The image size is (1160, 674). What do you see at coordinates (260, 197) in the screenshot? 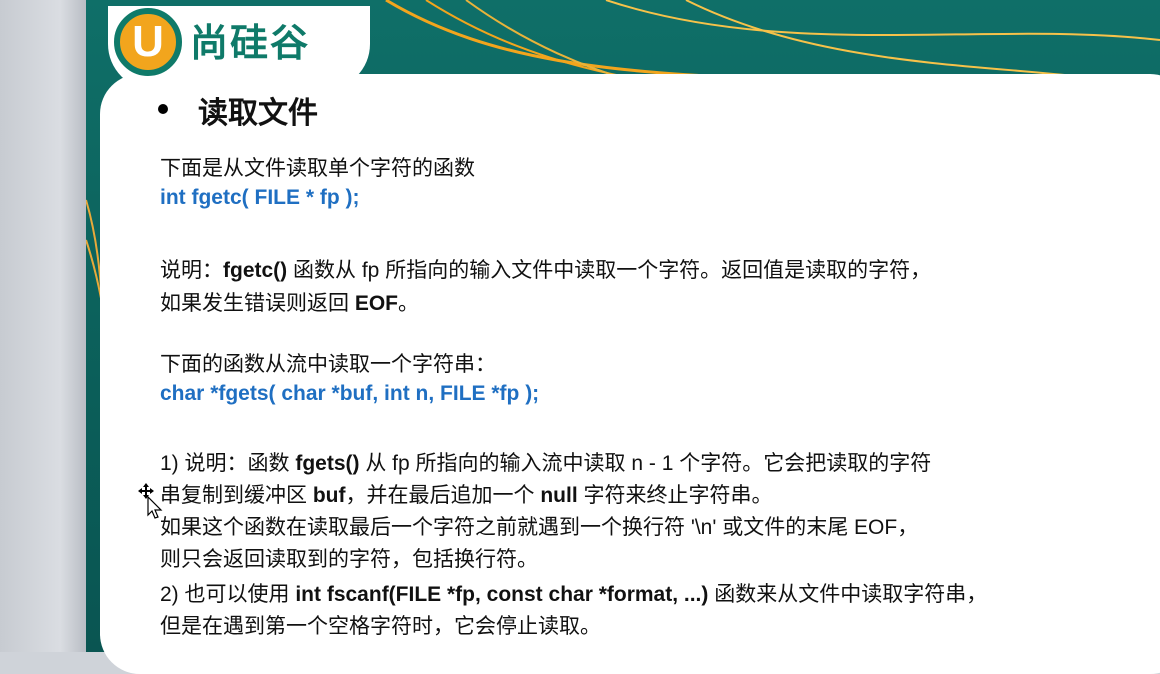
I see `code-fgetc: int fgetc( FILE * fp );` at bounding box center [260, 197].